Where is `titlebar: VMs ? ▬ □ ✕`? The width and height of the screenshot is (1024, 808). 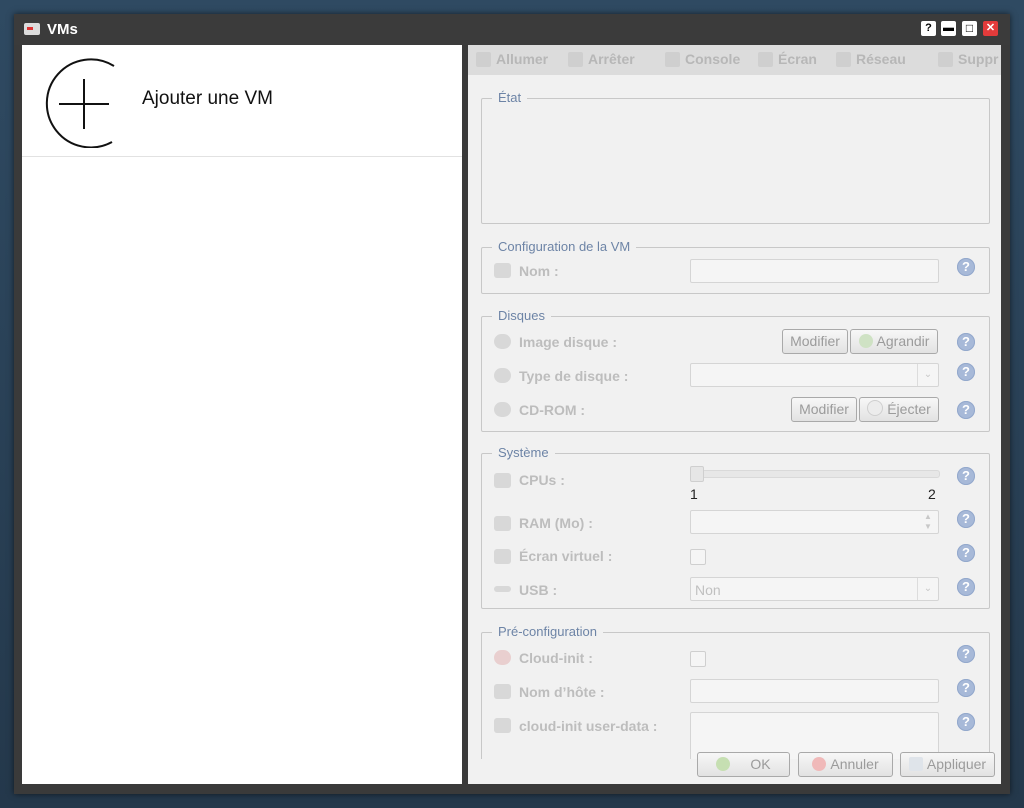 titlebar: VMs ? ▬ □ ✕ is located at coordinates (512, 29).